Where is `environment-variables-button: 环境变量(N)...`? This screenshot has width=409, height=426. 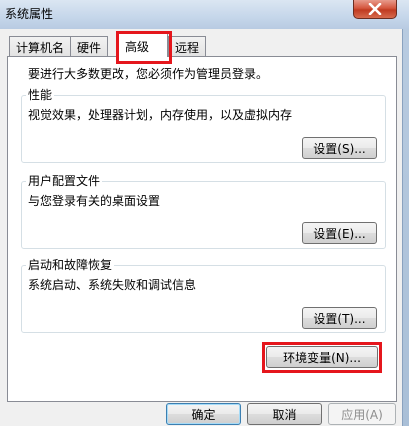
environment-variables-button: 环境变量(N)... is located at coordinates (322, 357).